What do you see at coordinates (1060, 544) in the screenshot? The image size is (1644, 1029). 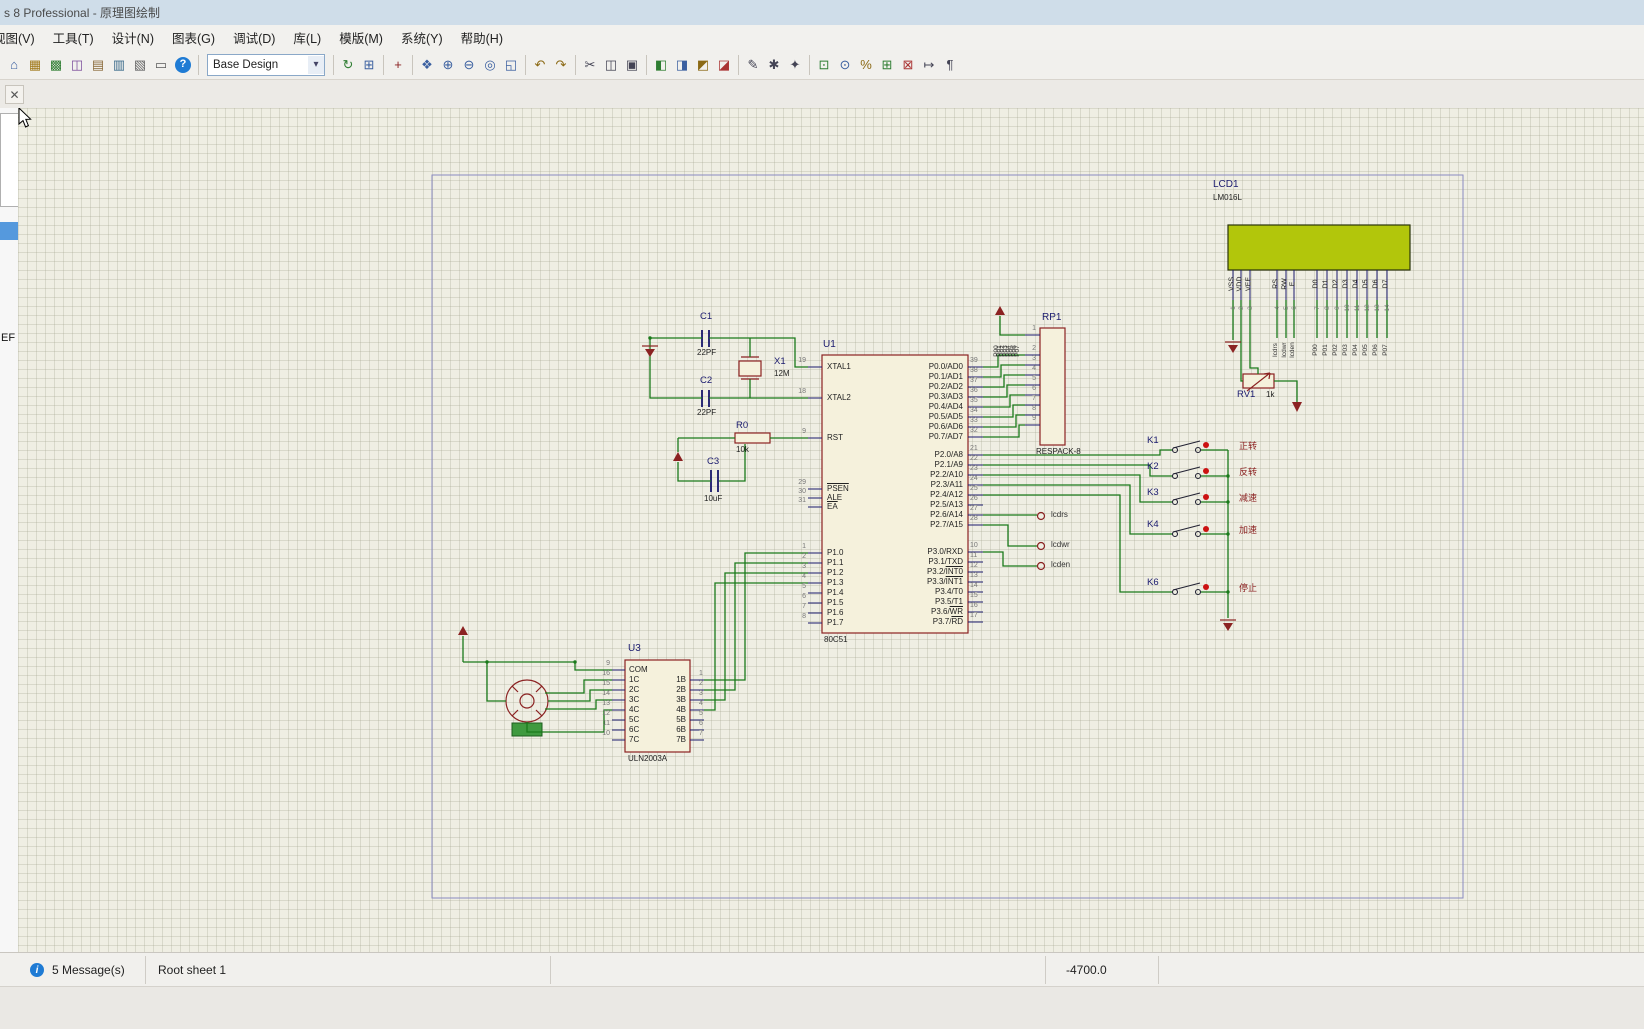 I see `net-terminal-label: lcdwr` at bounding box center [1060, 544].